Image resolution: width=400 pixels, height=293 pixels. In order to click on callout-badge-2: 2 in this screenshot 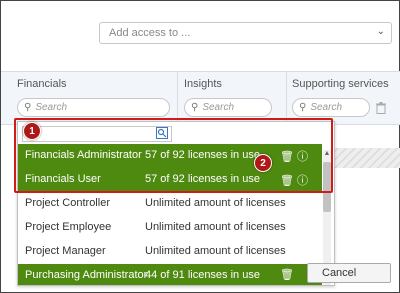, I will do `click(263, 163)`.